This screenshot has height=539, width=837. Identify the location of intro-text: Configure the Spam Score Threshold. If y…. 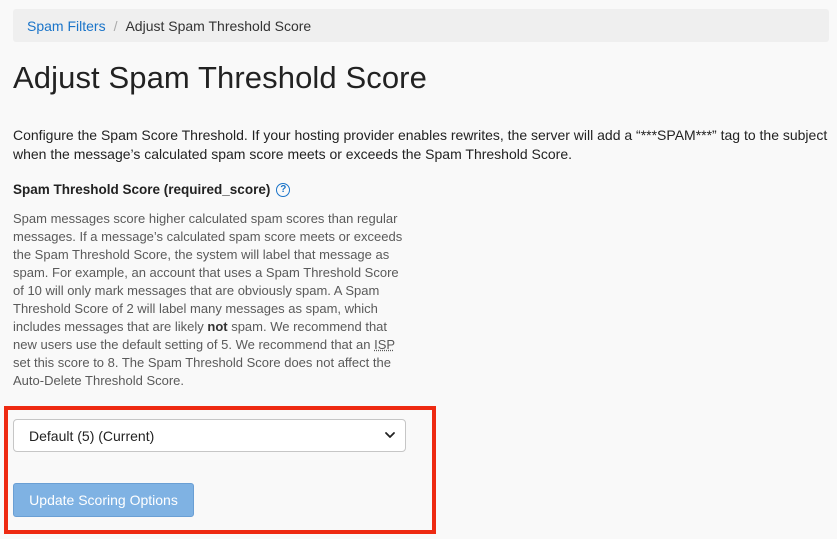
(420, 144).